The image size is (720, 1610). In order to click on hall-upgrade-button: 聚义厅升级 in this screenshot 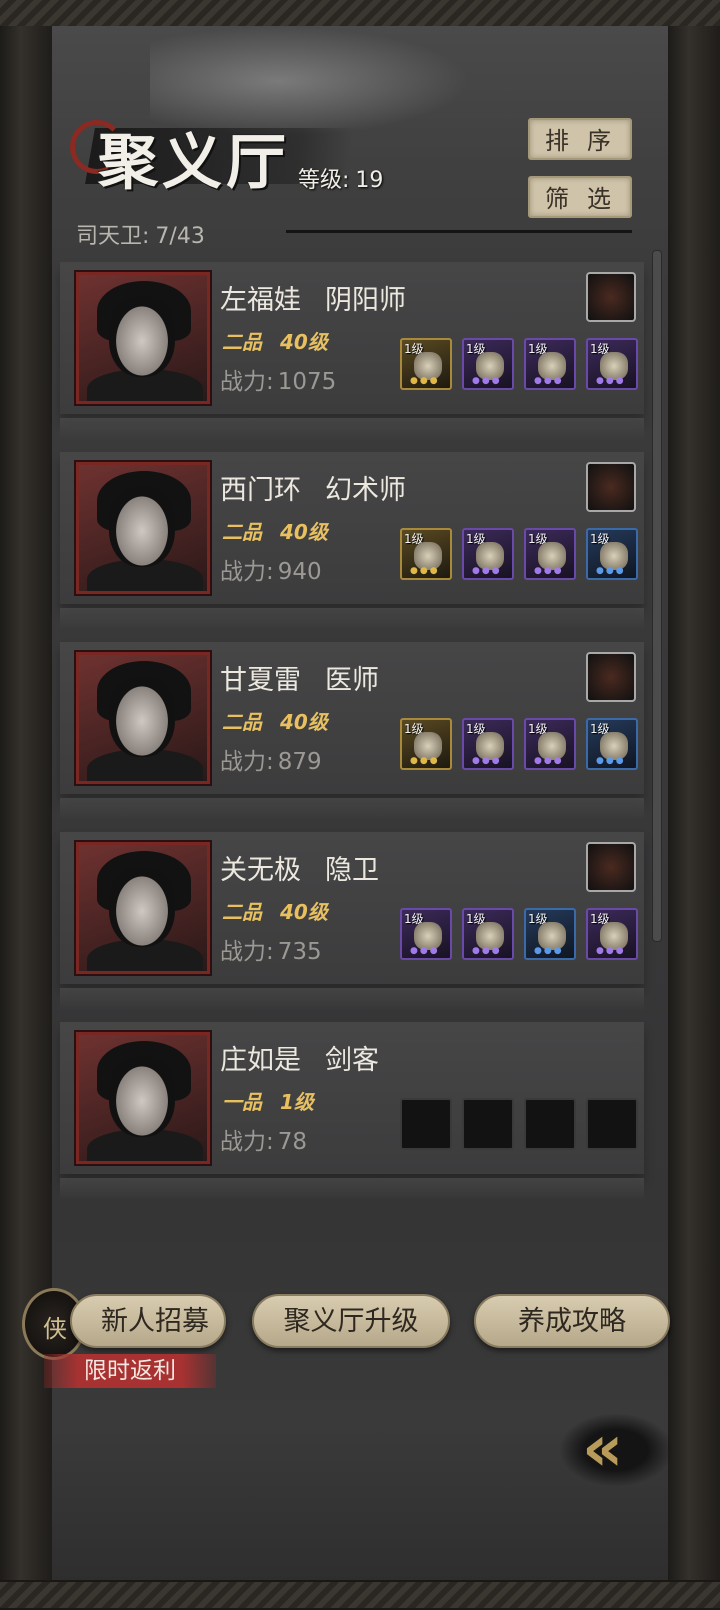, I will do `click(351, 1321)`.